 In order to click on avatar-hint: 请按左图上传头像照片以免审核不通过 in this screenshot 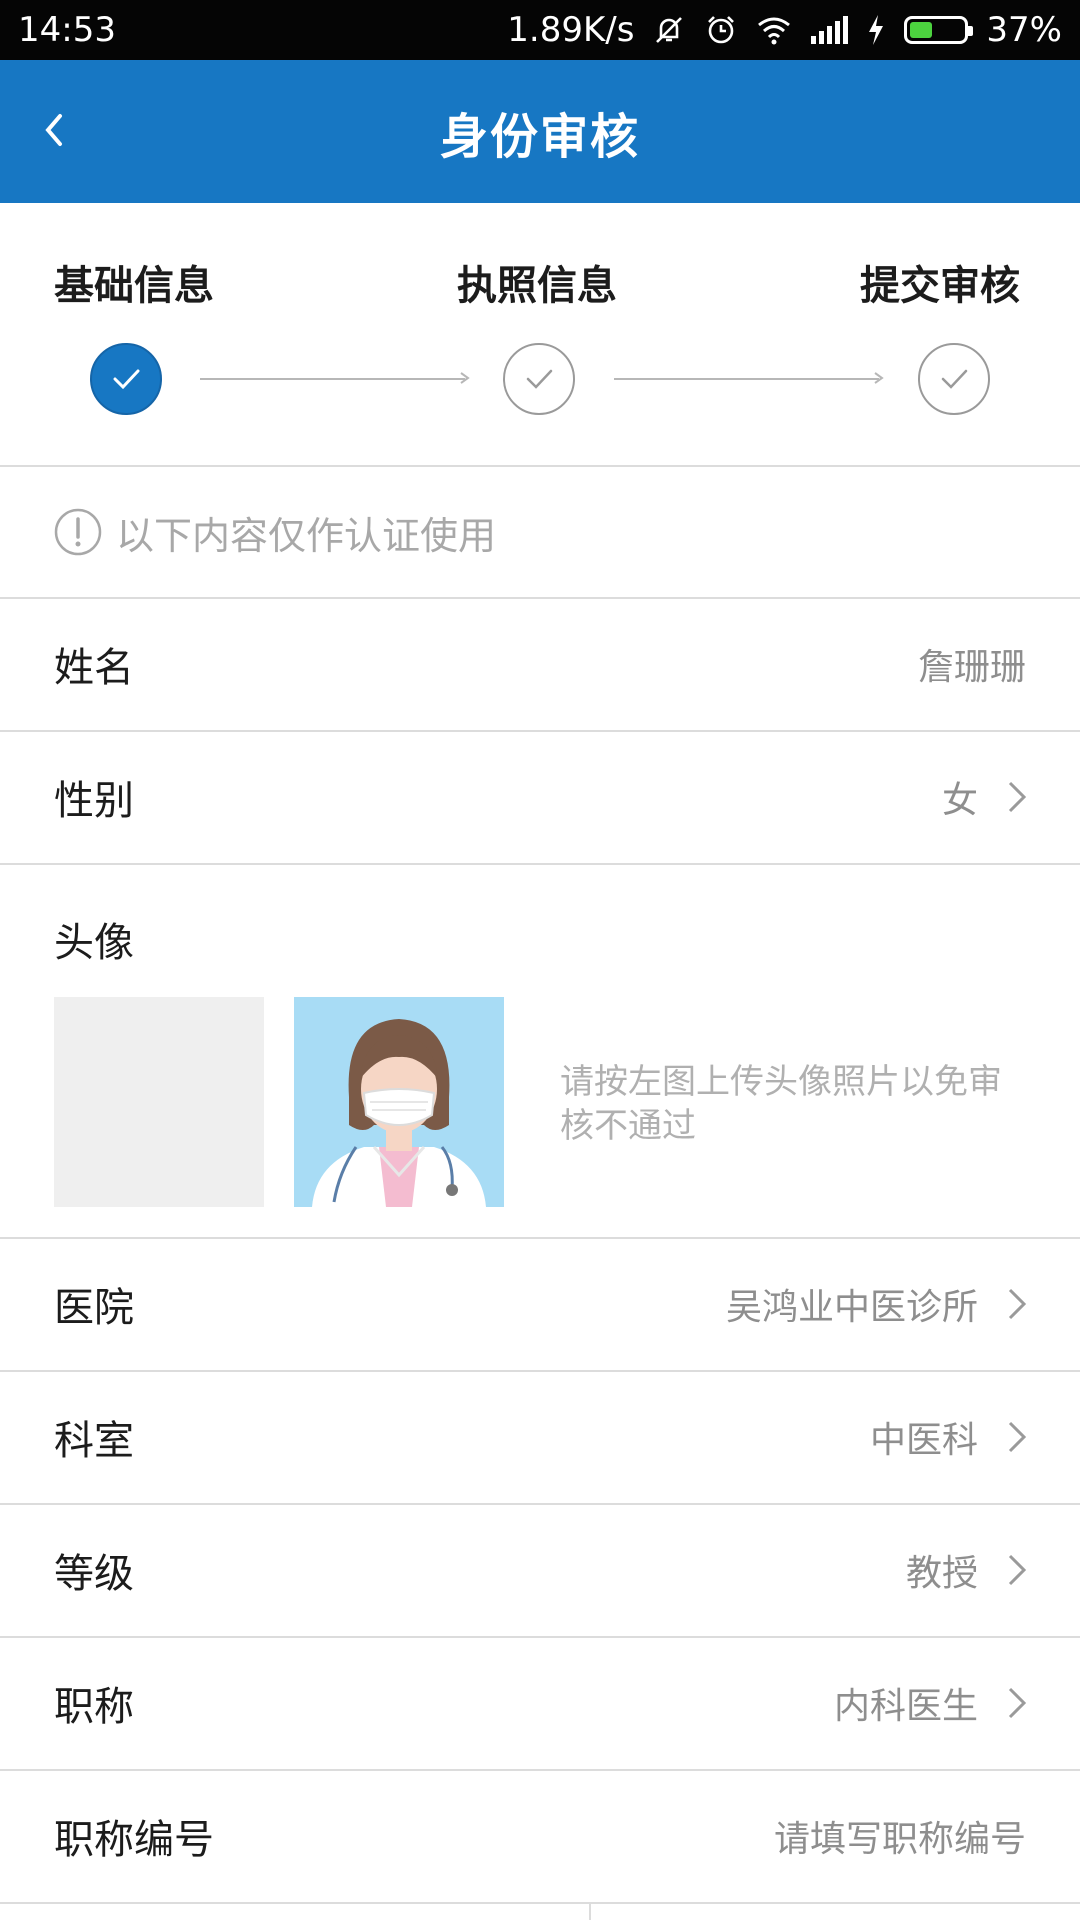, I will do `click(781, 1104)`.